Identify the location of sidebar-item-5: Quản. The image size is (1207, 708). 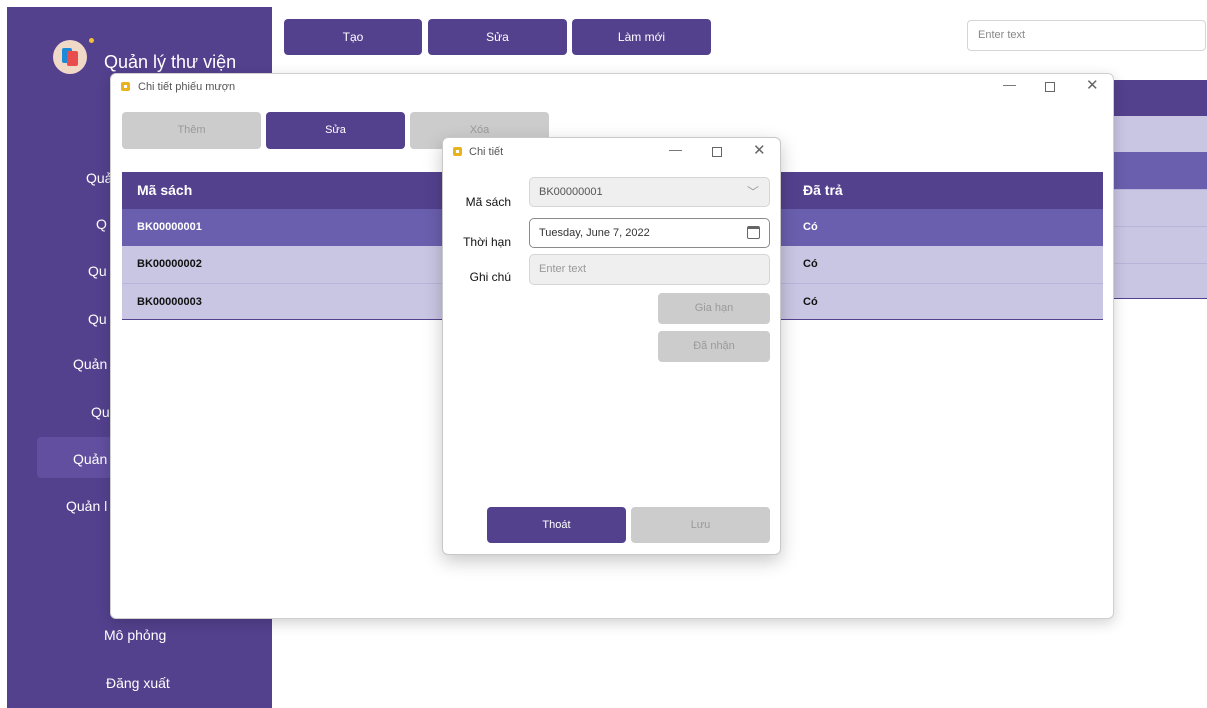
(90, 364).